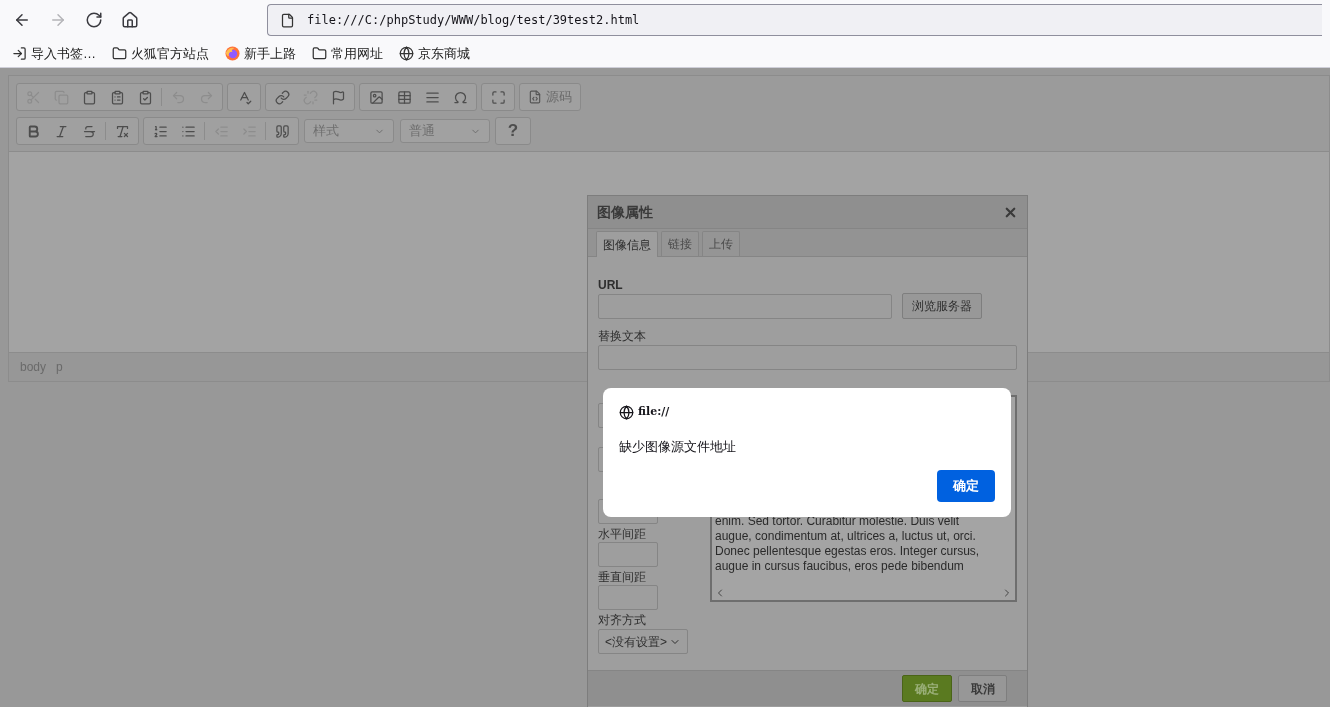 The image size is (1330, 707). Describe the element at coordinates (678, 446) in the screenshot. I see `alert-message: 缺少图像源文件地址` at that location.